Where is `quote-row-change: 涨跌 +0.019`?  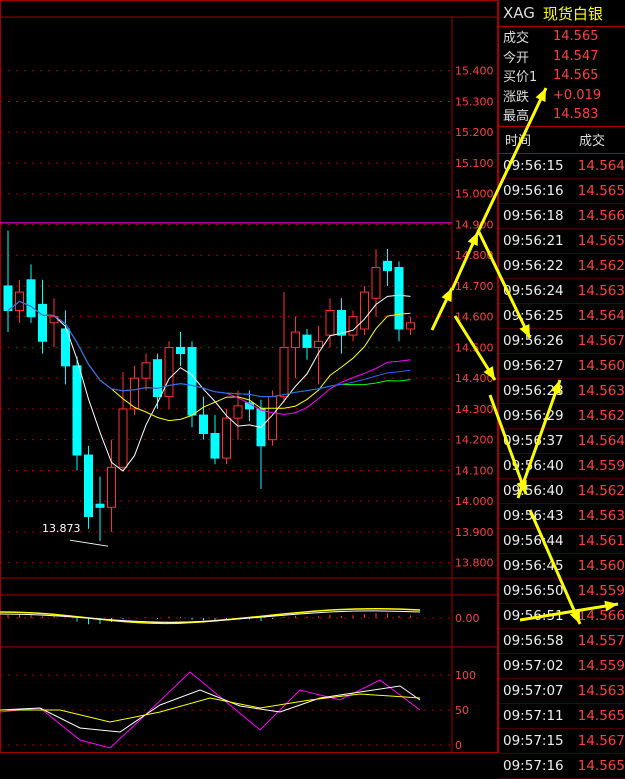 quote-row-change: 涨跌 +0.019 is located at coordinates (562, 96).